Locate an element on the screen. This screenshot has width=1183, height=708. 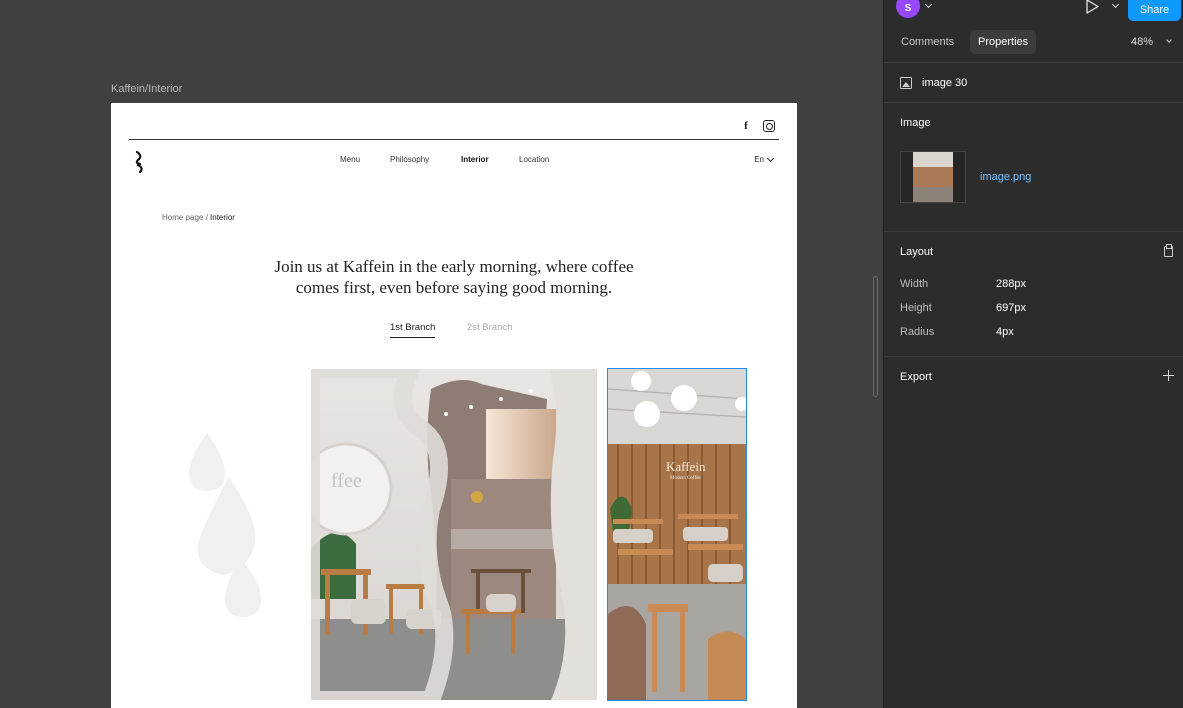
language-selector: En is located at coordinates (764, 159).